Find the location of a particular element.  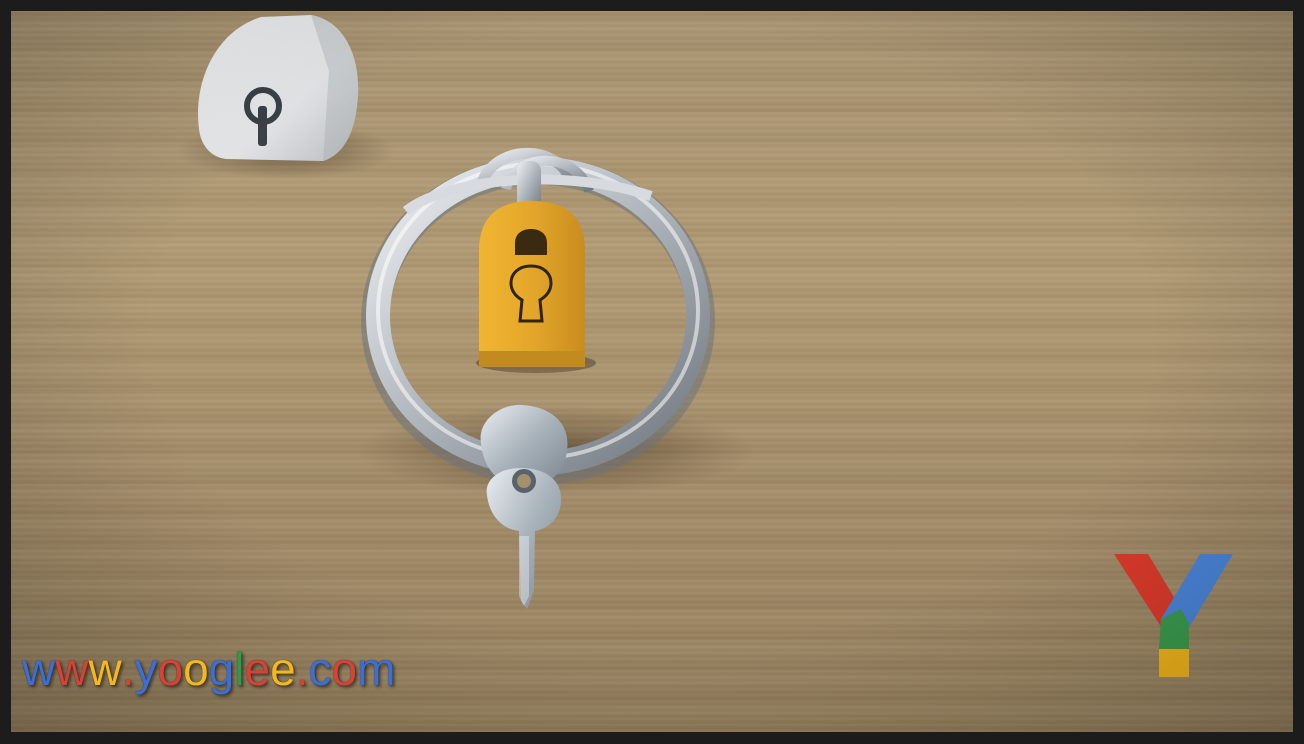

watermark-letter: m is located at coordinates (376, 669).